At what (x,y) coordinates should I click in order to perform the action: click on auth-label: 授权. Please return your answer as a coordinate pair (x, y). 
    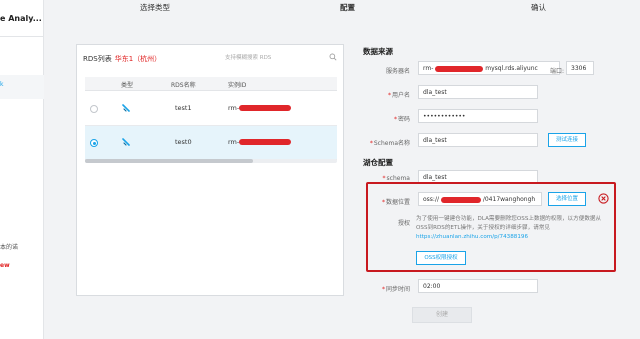
    Looking at the image, I should click on (403, 223).